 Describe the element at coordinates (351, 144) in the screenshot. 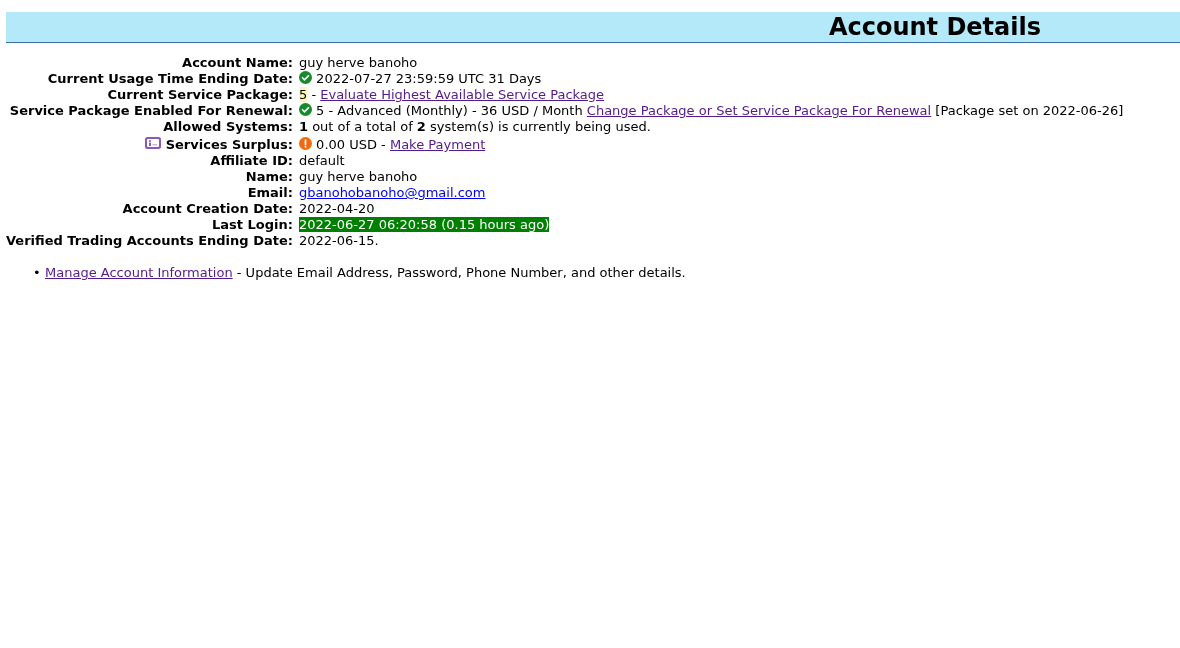

I see `field-value: 0.00 USD -` at that location.